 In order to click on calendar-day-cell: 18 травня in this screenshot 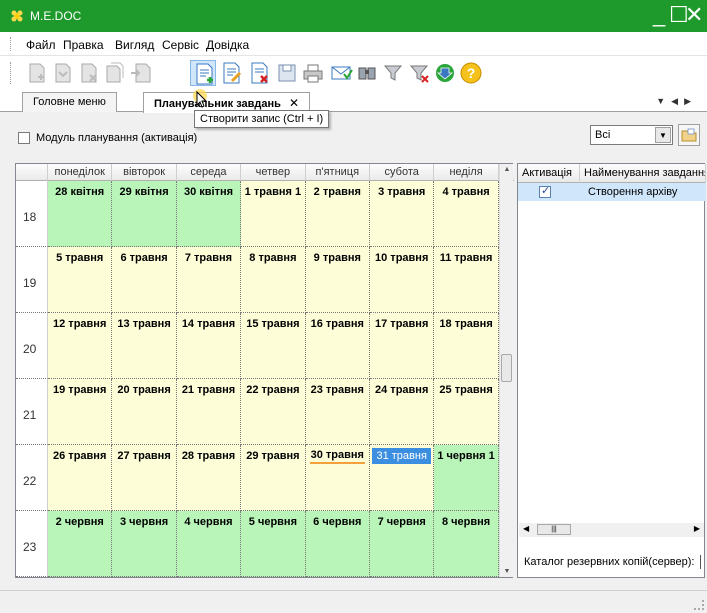, I will do `click(466, 346)`.